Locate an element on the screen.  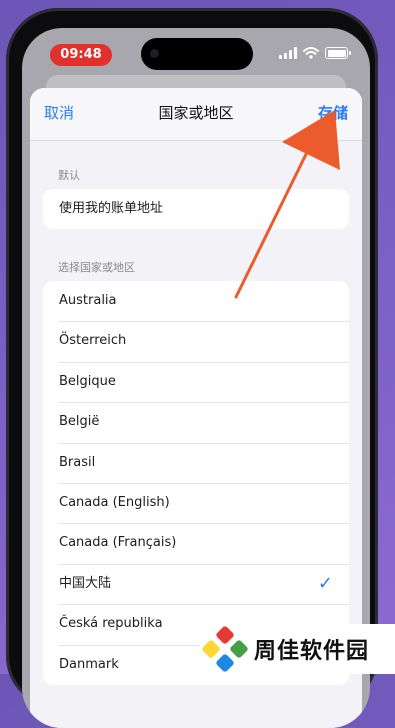
use-billing-address-row: 使用我的账单地址 is located at coordinates (196, 209).